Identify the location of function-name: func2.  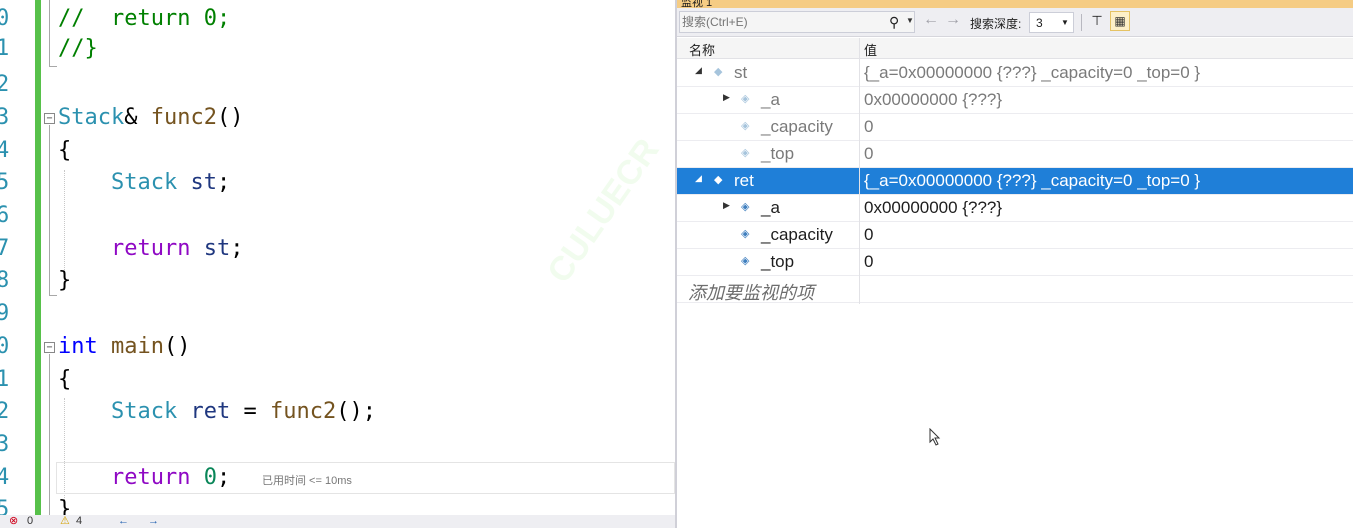
(183, 117).